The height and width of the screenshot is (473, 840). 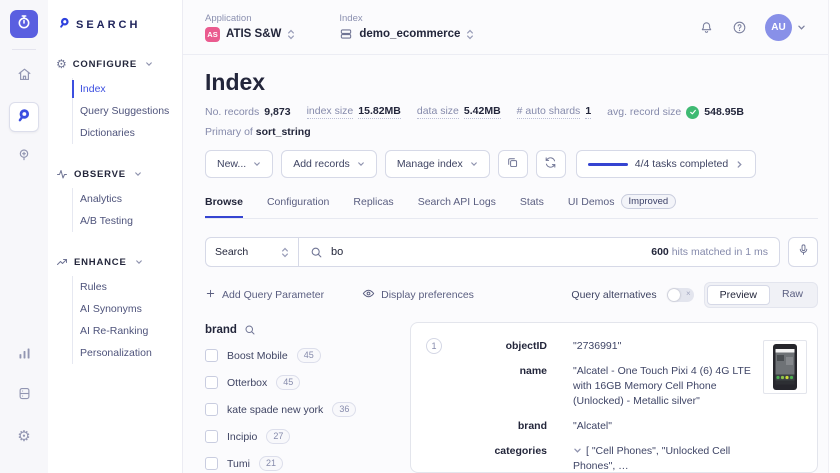 What do you see at coordinates (131, 309) in the screenshot?
I see `sidebar-item-ai-synonyms: AI Synonyms` at bounding box center [131, 309].